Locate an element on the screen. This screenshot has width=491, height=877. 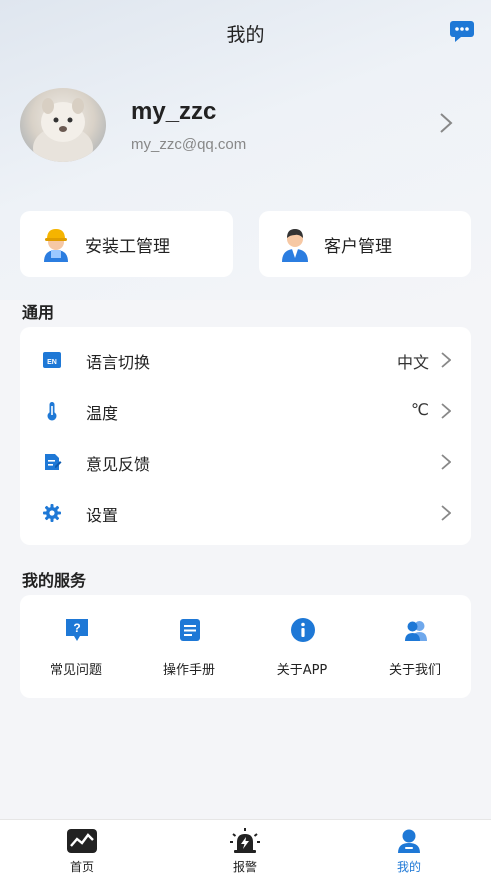
temperature-label: 温度 is located at coordinates (102, 413).